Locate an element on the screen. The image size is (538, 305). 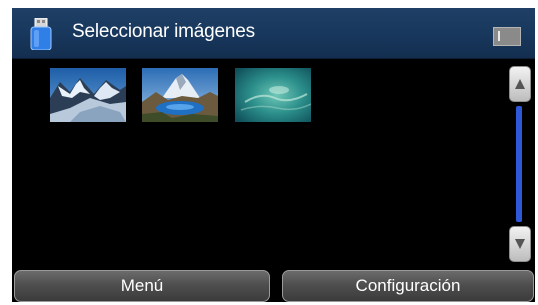
scroll-thumb is located at coordinates (519, 164).